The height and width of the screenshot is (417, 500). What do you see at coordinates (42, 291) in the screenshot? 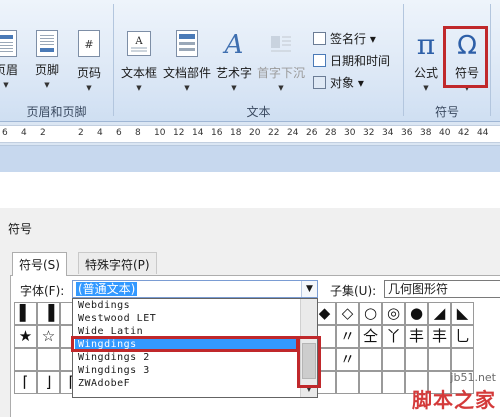
I see `font-label: 字体(F):` at bounding box center [42, 291].